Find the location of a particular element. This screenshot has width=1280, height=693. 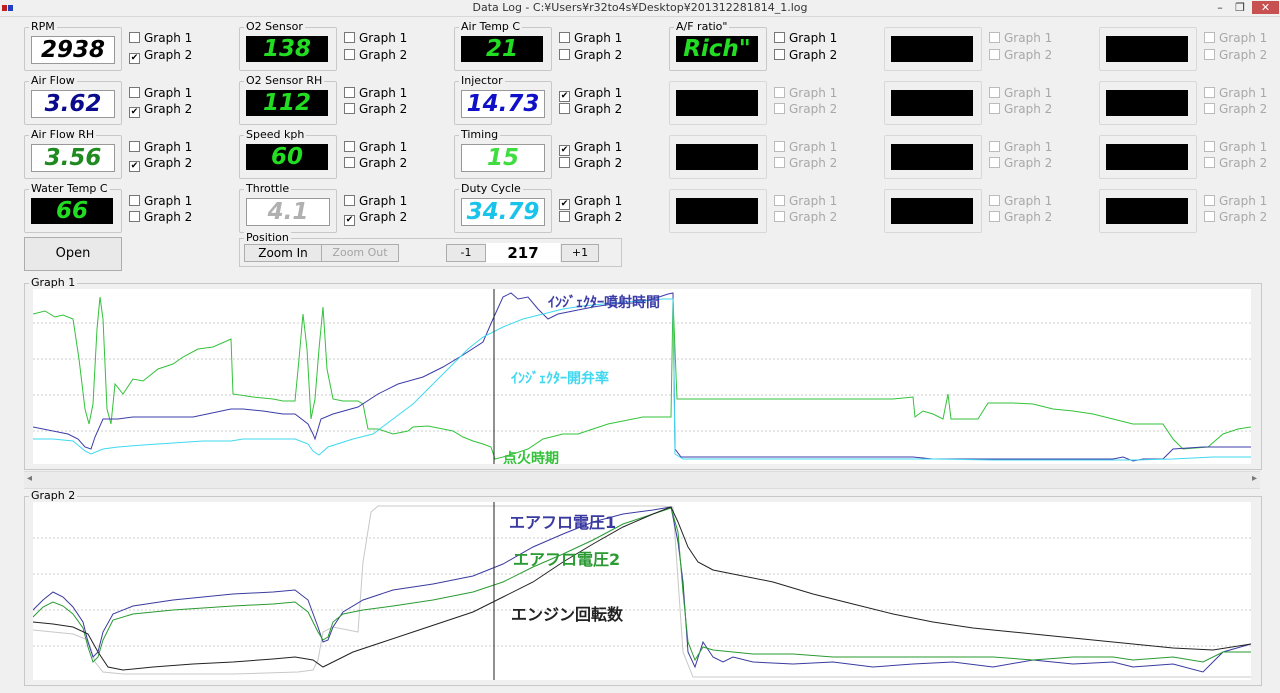

gauge-label: Timing is located at coordinates (480, 134).